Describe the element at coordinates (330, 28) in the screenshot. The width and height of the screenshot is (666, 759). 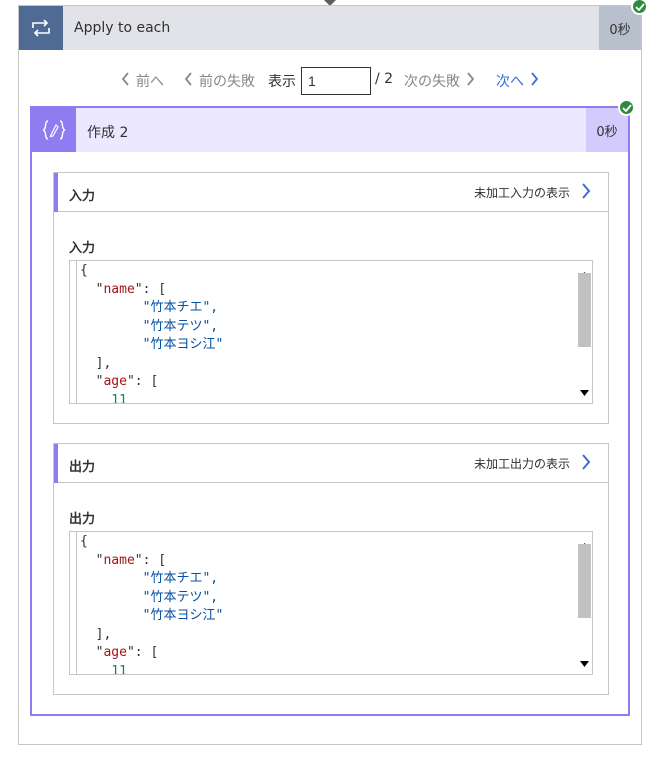
I see `apply-to-each-header: Apply to each 0秒` at that location.